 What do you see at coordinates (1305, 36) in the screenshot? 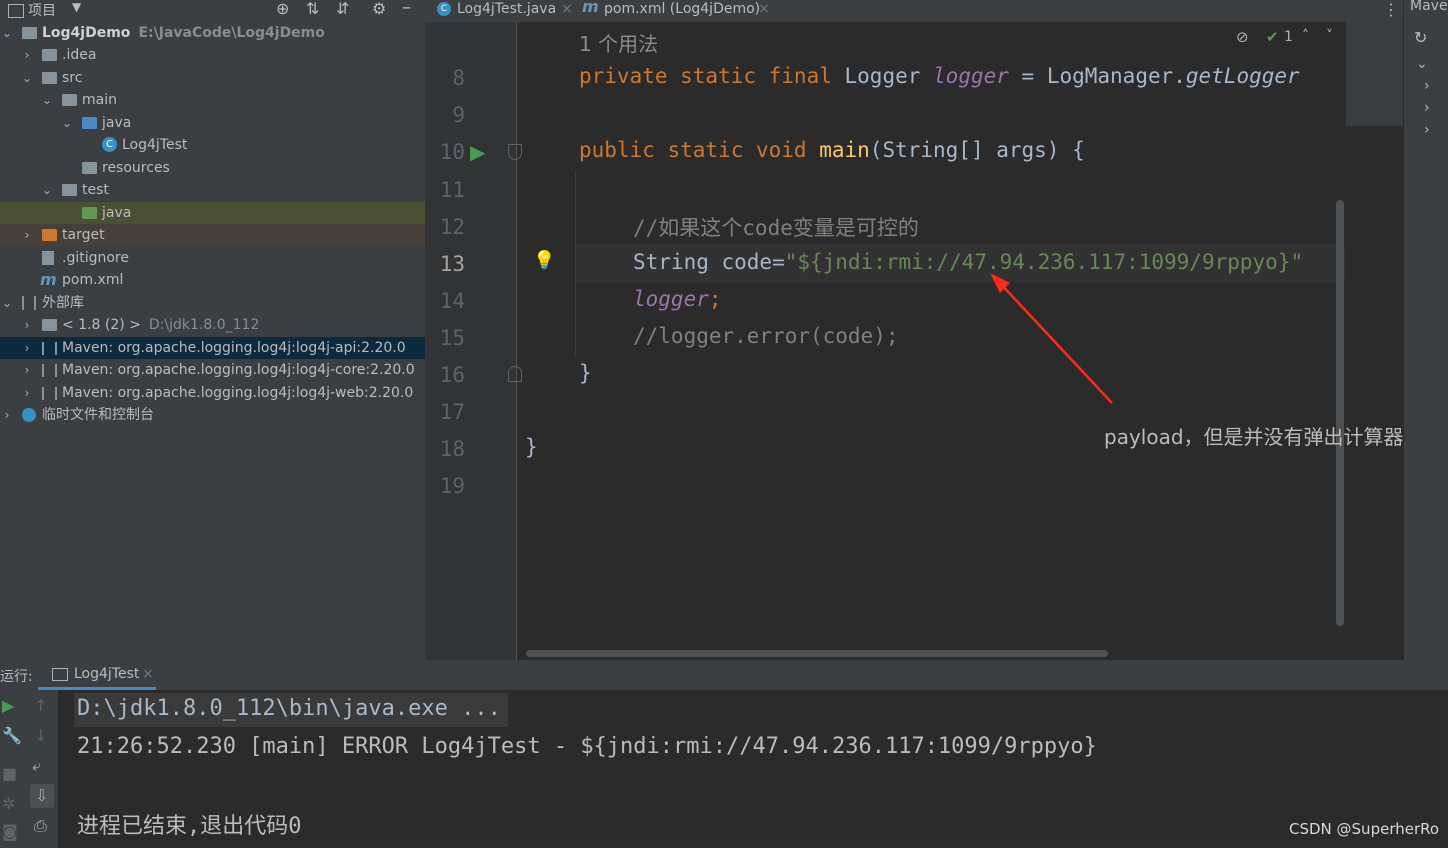
I see `chevron-up-icon: ˄` at bounding box center [1305, 36].